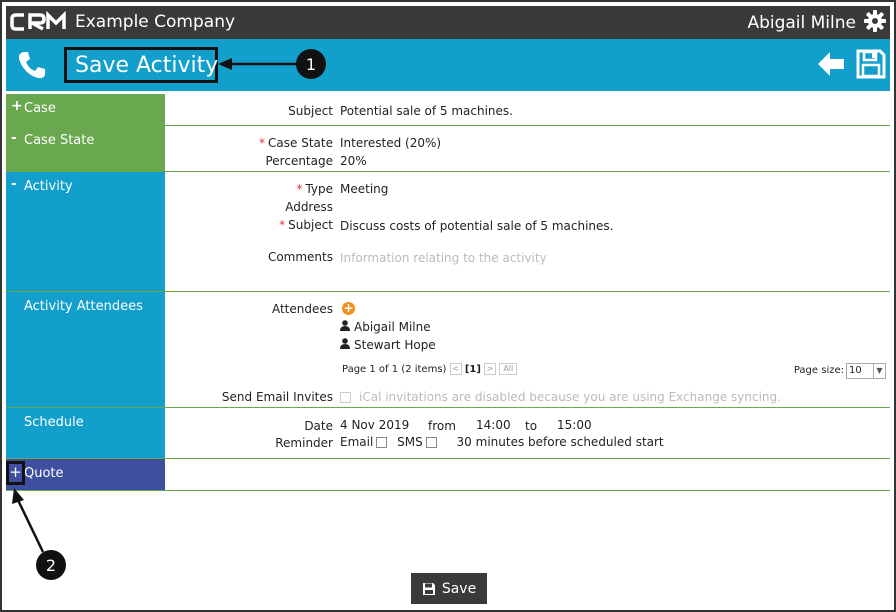 The width and height of the screenshot is (896, 612). Describe the element at coordinates (353, 161) in the screenshot. I see `percentage-value: 20%` at that location.